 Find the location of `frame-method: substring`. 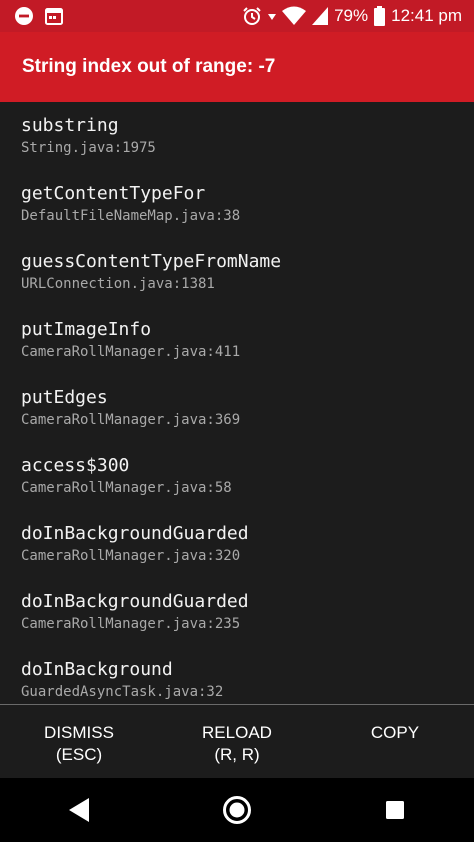

frame-method: substring is located at coordinates (70, 125).